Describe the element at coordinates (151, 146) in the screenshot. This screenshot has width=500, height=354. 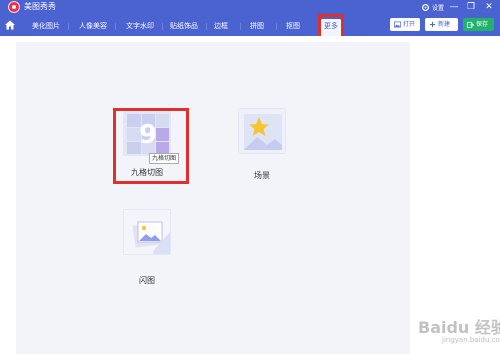
I see `nine-grid-highlight` at that location.